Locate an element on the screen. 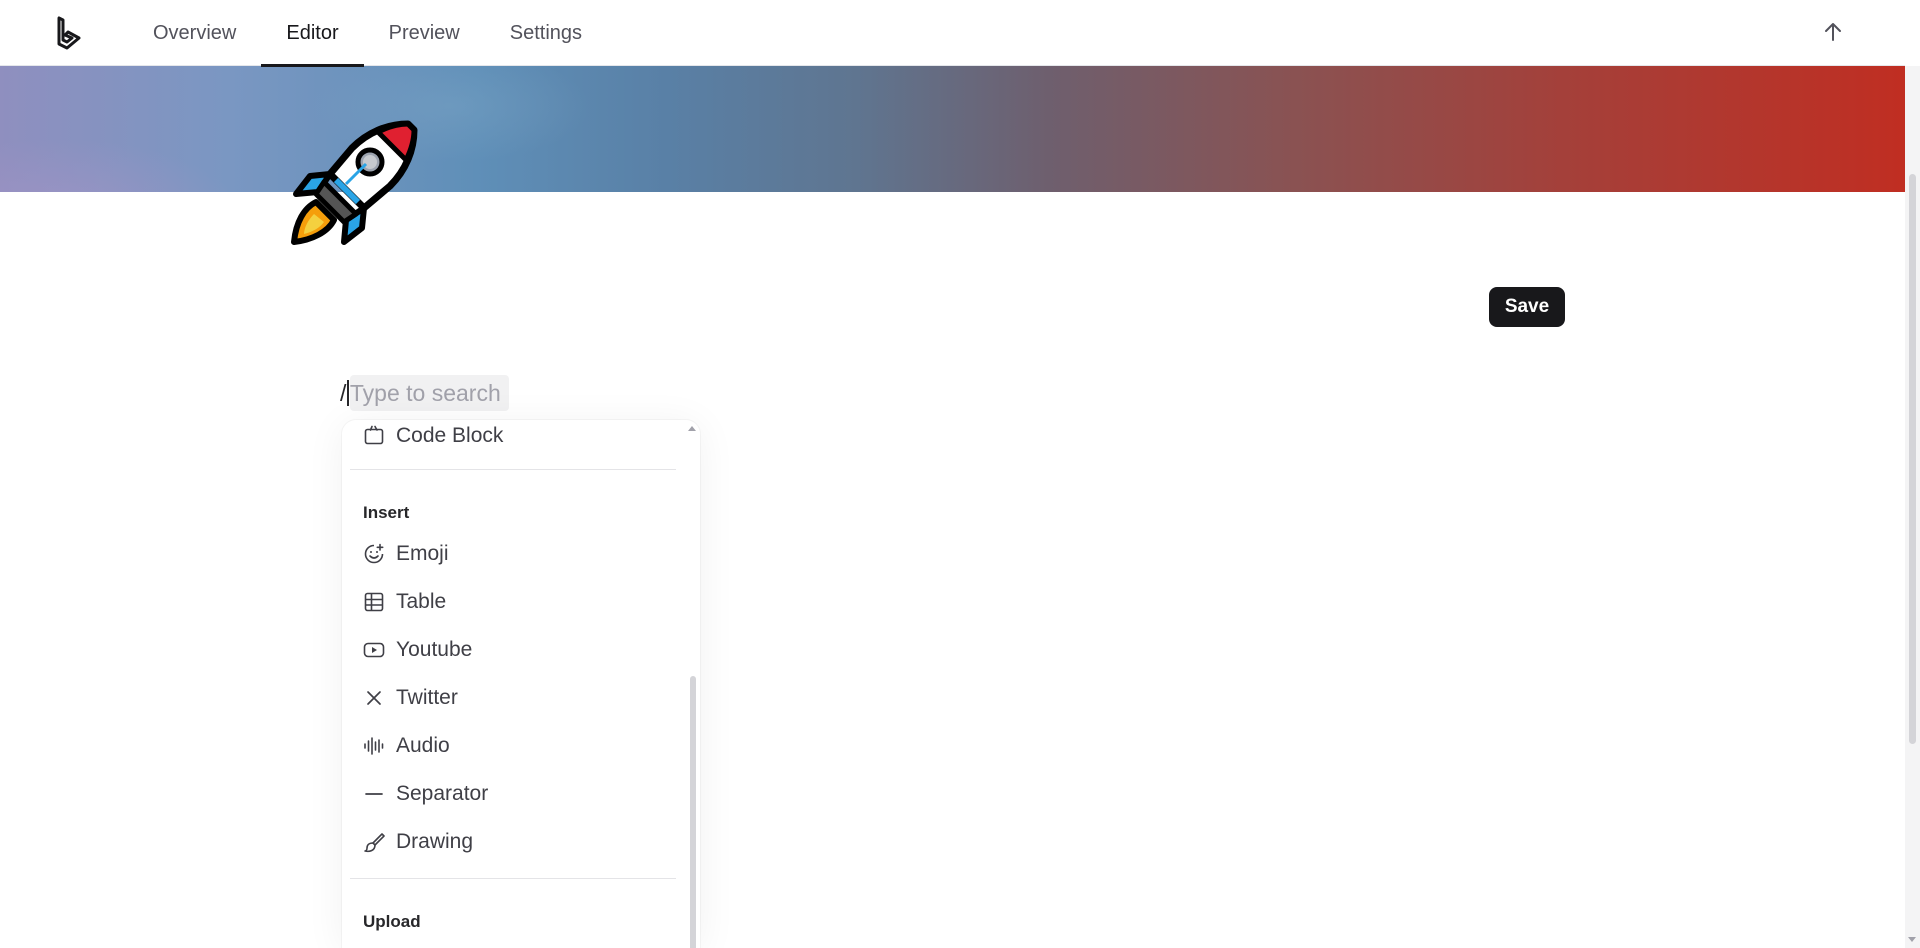 Image resolution: width=1920 pixels, height=948 pixels. drawing-brush-icon is located at coordinates (374, 842).